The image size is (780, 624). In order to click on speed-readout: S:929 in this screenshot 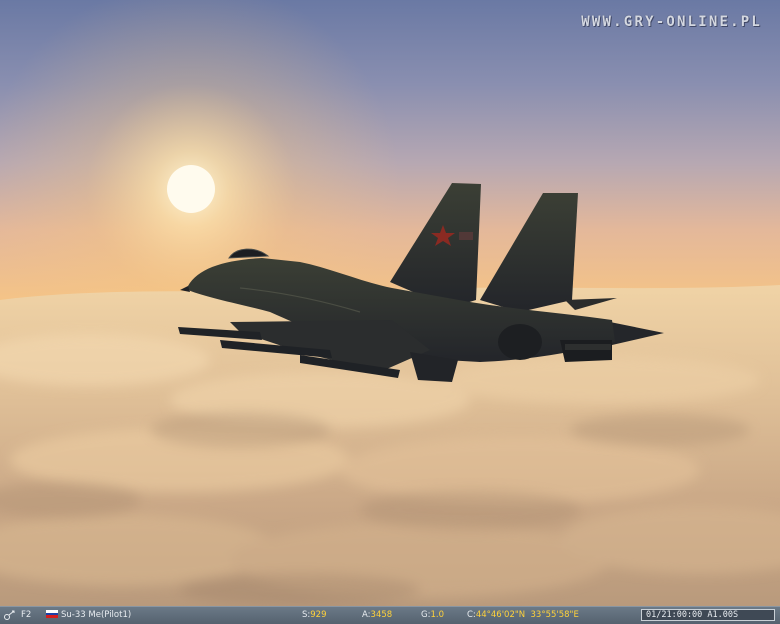, I will do `click(314, 615)`.